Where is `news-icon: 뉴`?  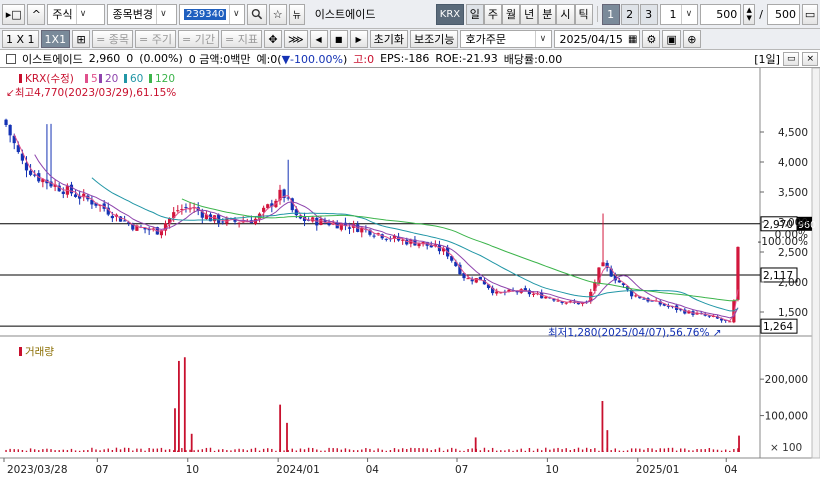
news-icon: 뉴 is located at coordinates (296, 15).